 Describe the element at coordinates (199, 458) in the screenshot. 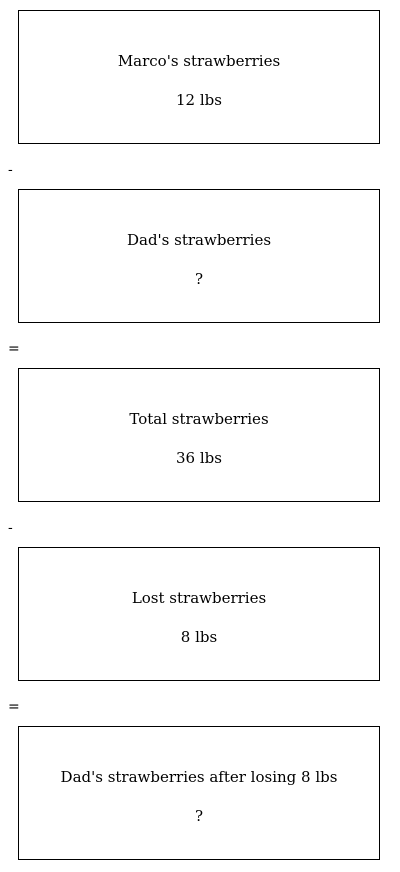

I see `box-value: 36 lbs` at that location.